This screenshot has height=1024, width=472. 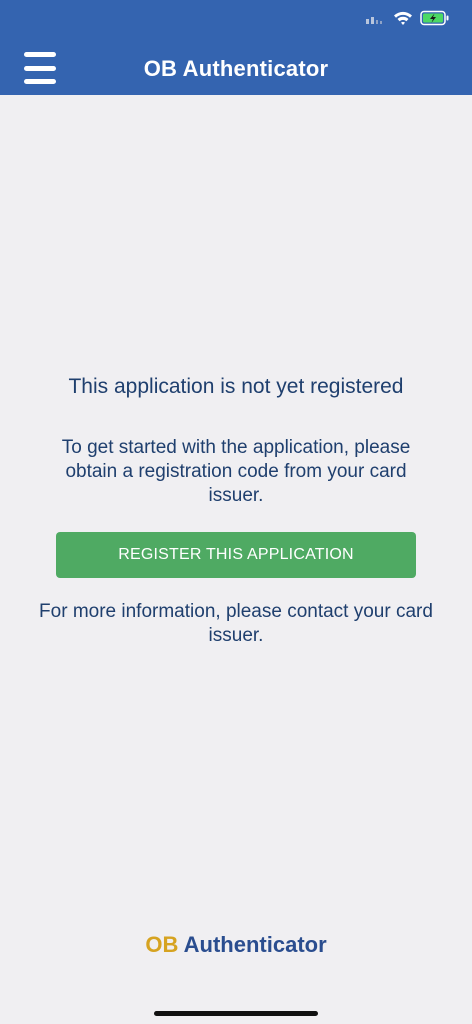 What do you see at coordinates (236, 47) in the screenshot?
I see `app-header: OB Authenticator` at bounding box center [236, 47].